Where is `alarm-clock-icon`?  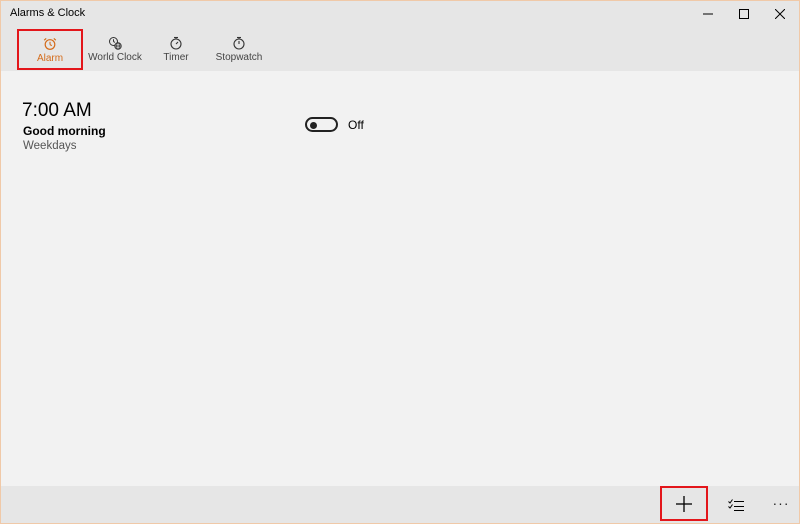
alarm-clock-icon is located at coordinates (50, 43).